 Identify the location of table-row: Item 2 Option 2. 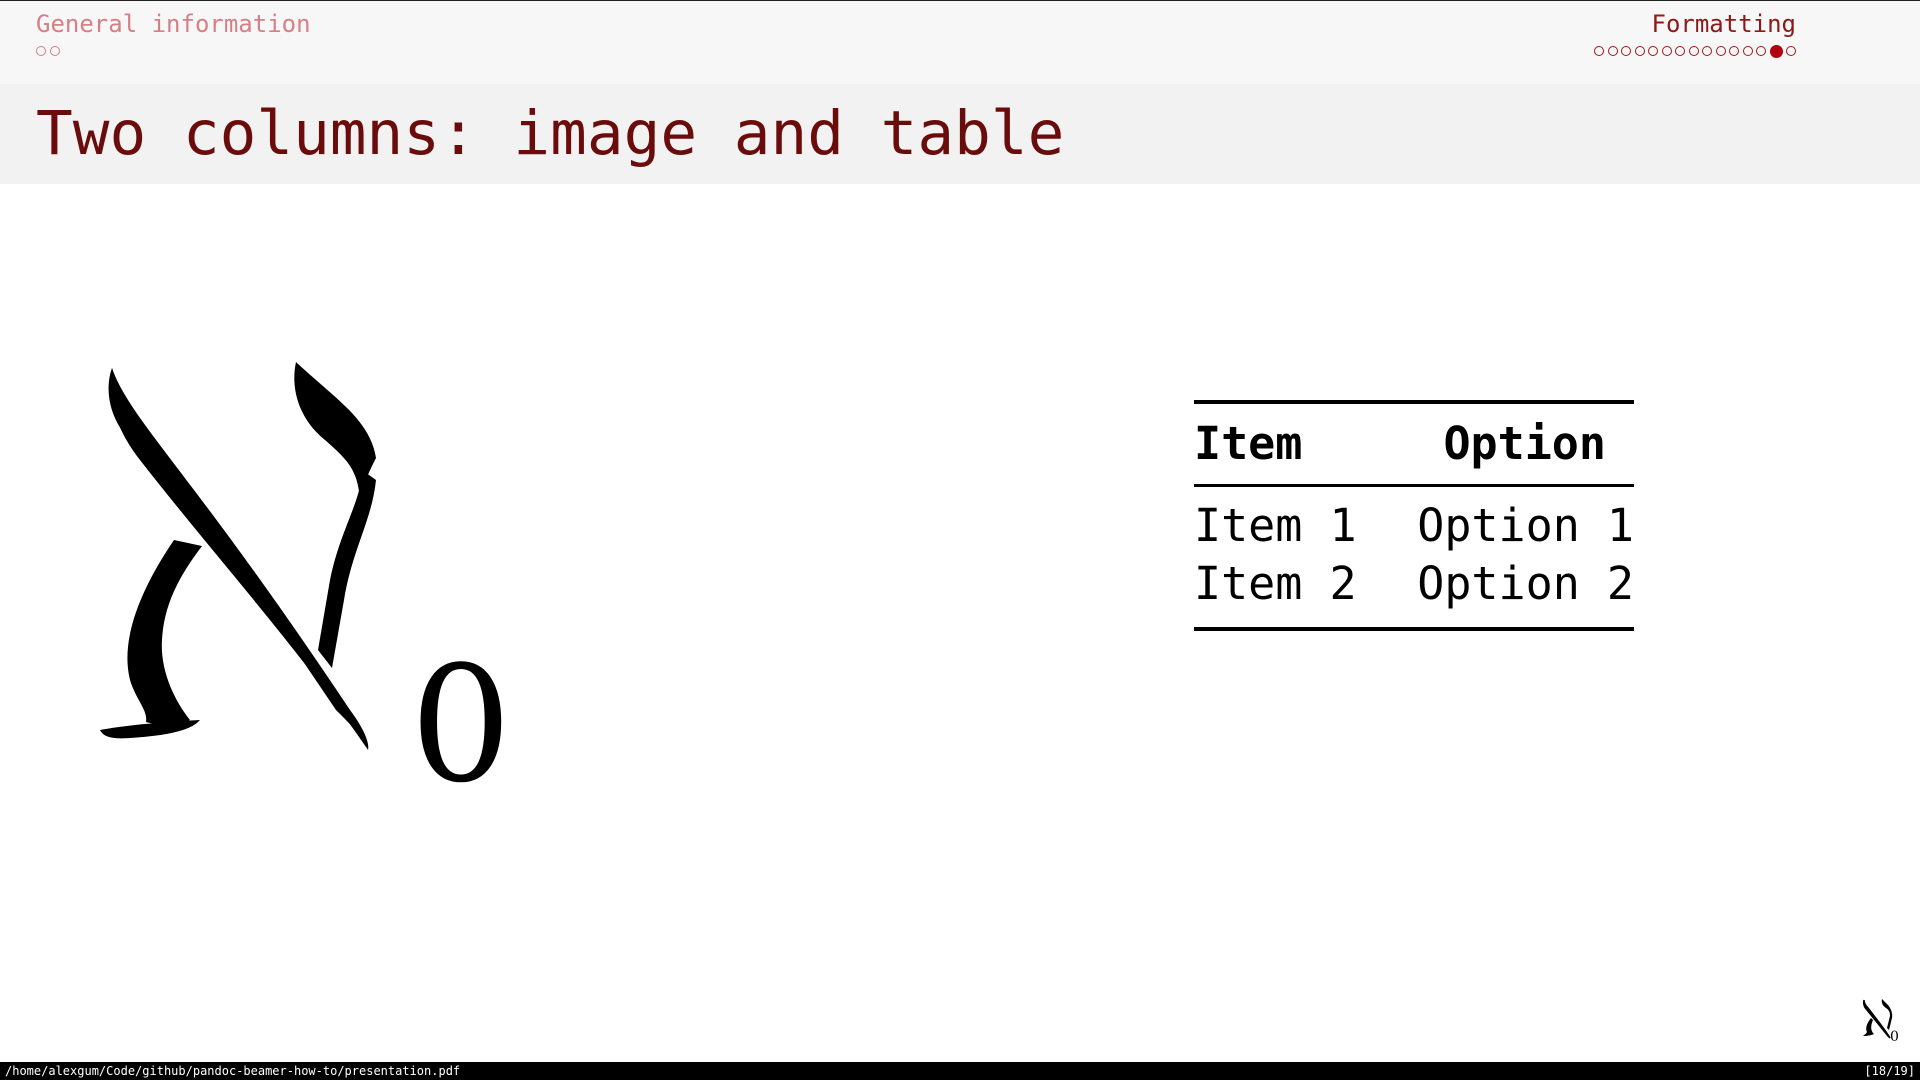
(1414, 592).